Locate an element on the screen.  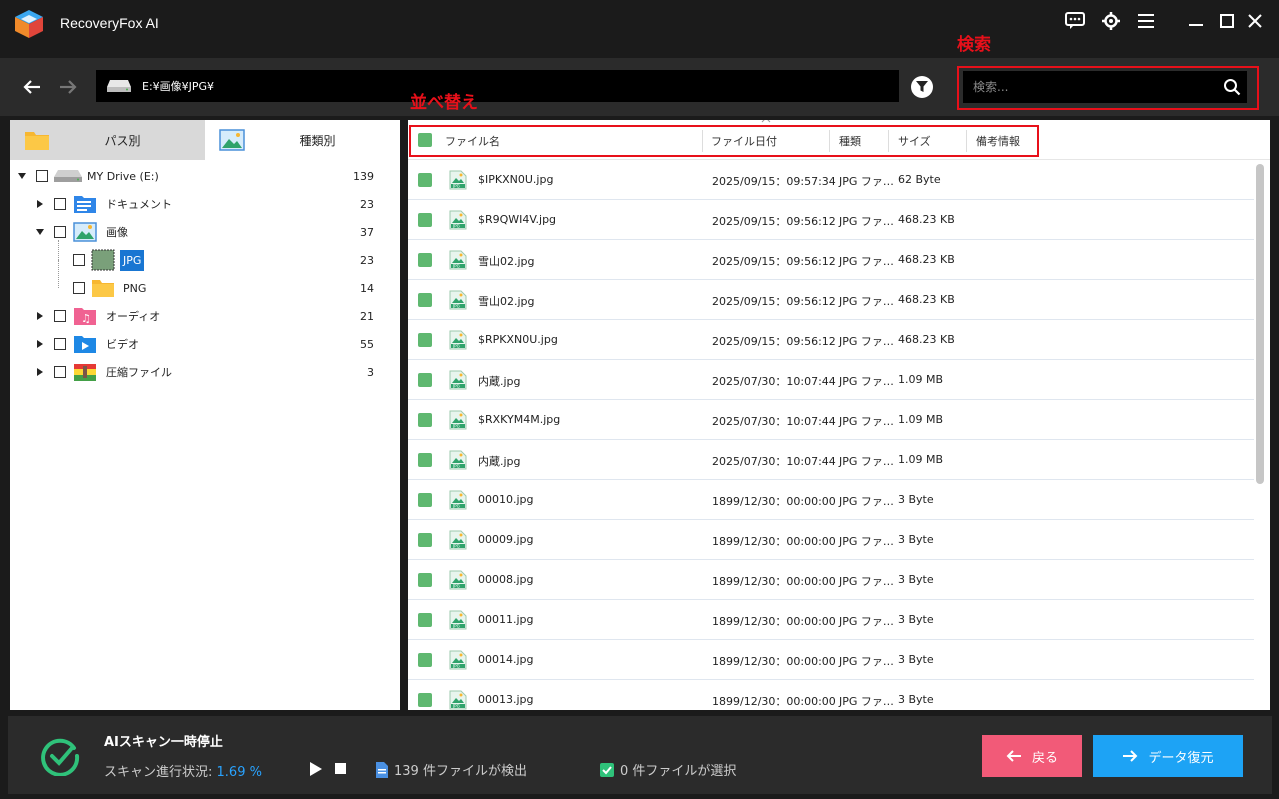
file-name: 雪山02.jpg is located at coordinates (506, 261).